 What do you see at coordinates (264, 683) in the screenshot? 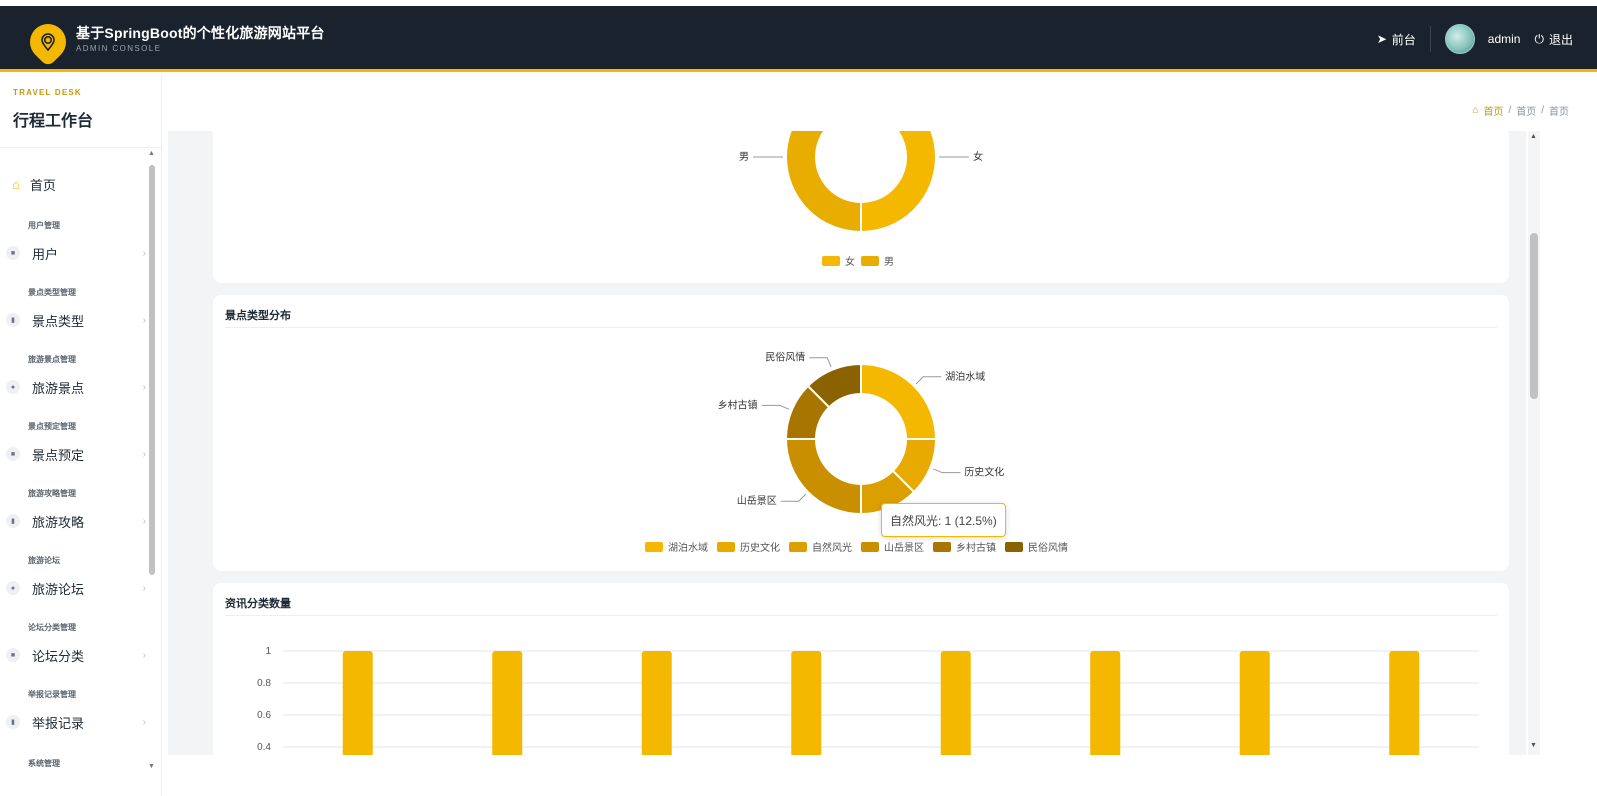
I see `y-tick-label: 0.8` at bounding box center [264, 683].